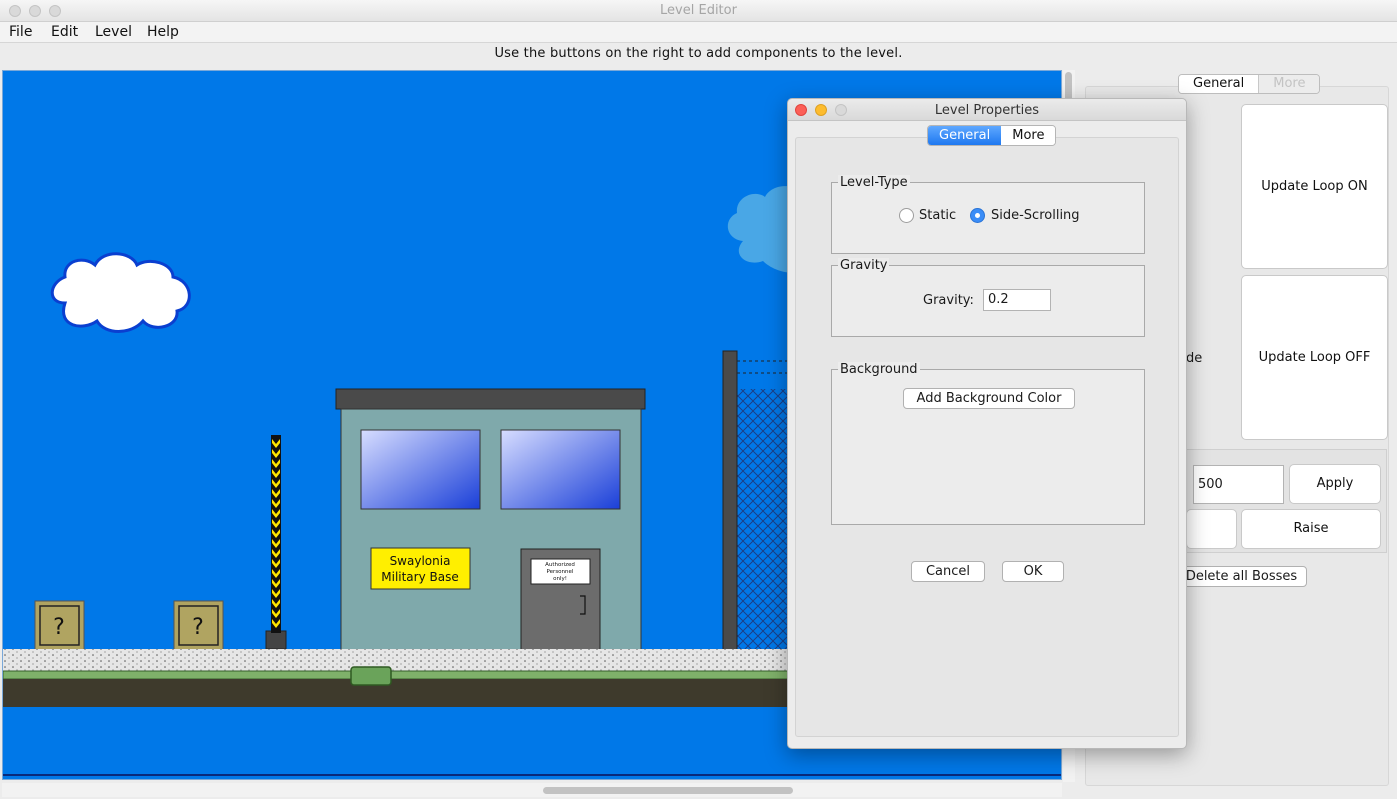 Image resolution: width=1397 pixels, height=799 pixels. Describe the element at coordinates (419, 577) in the screenshot. I see `sign-line-2: Military Base` at that location.